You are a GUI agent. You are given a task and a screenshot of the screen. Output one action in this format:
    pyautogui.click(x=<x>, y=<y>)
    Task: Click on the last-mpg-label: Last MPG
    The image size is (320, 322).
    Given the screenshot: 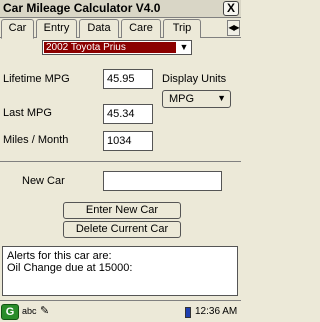 What is the action you would take?
    pyautogui.click(x=27, y=113)
    